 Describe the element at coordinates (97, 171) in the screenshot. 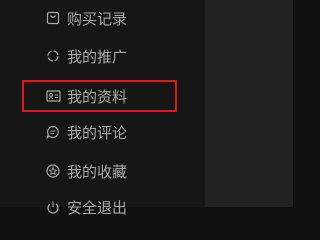

I see `sidebar-item-label: 我的收藏` at that location.